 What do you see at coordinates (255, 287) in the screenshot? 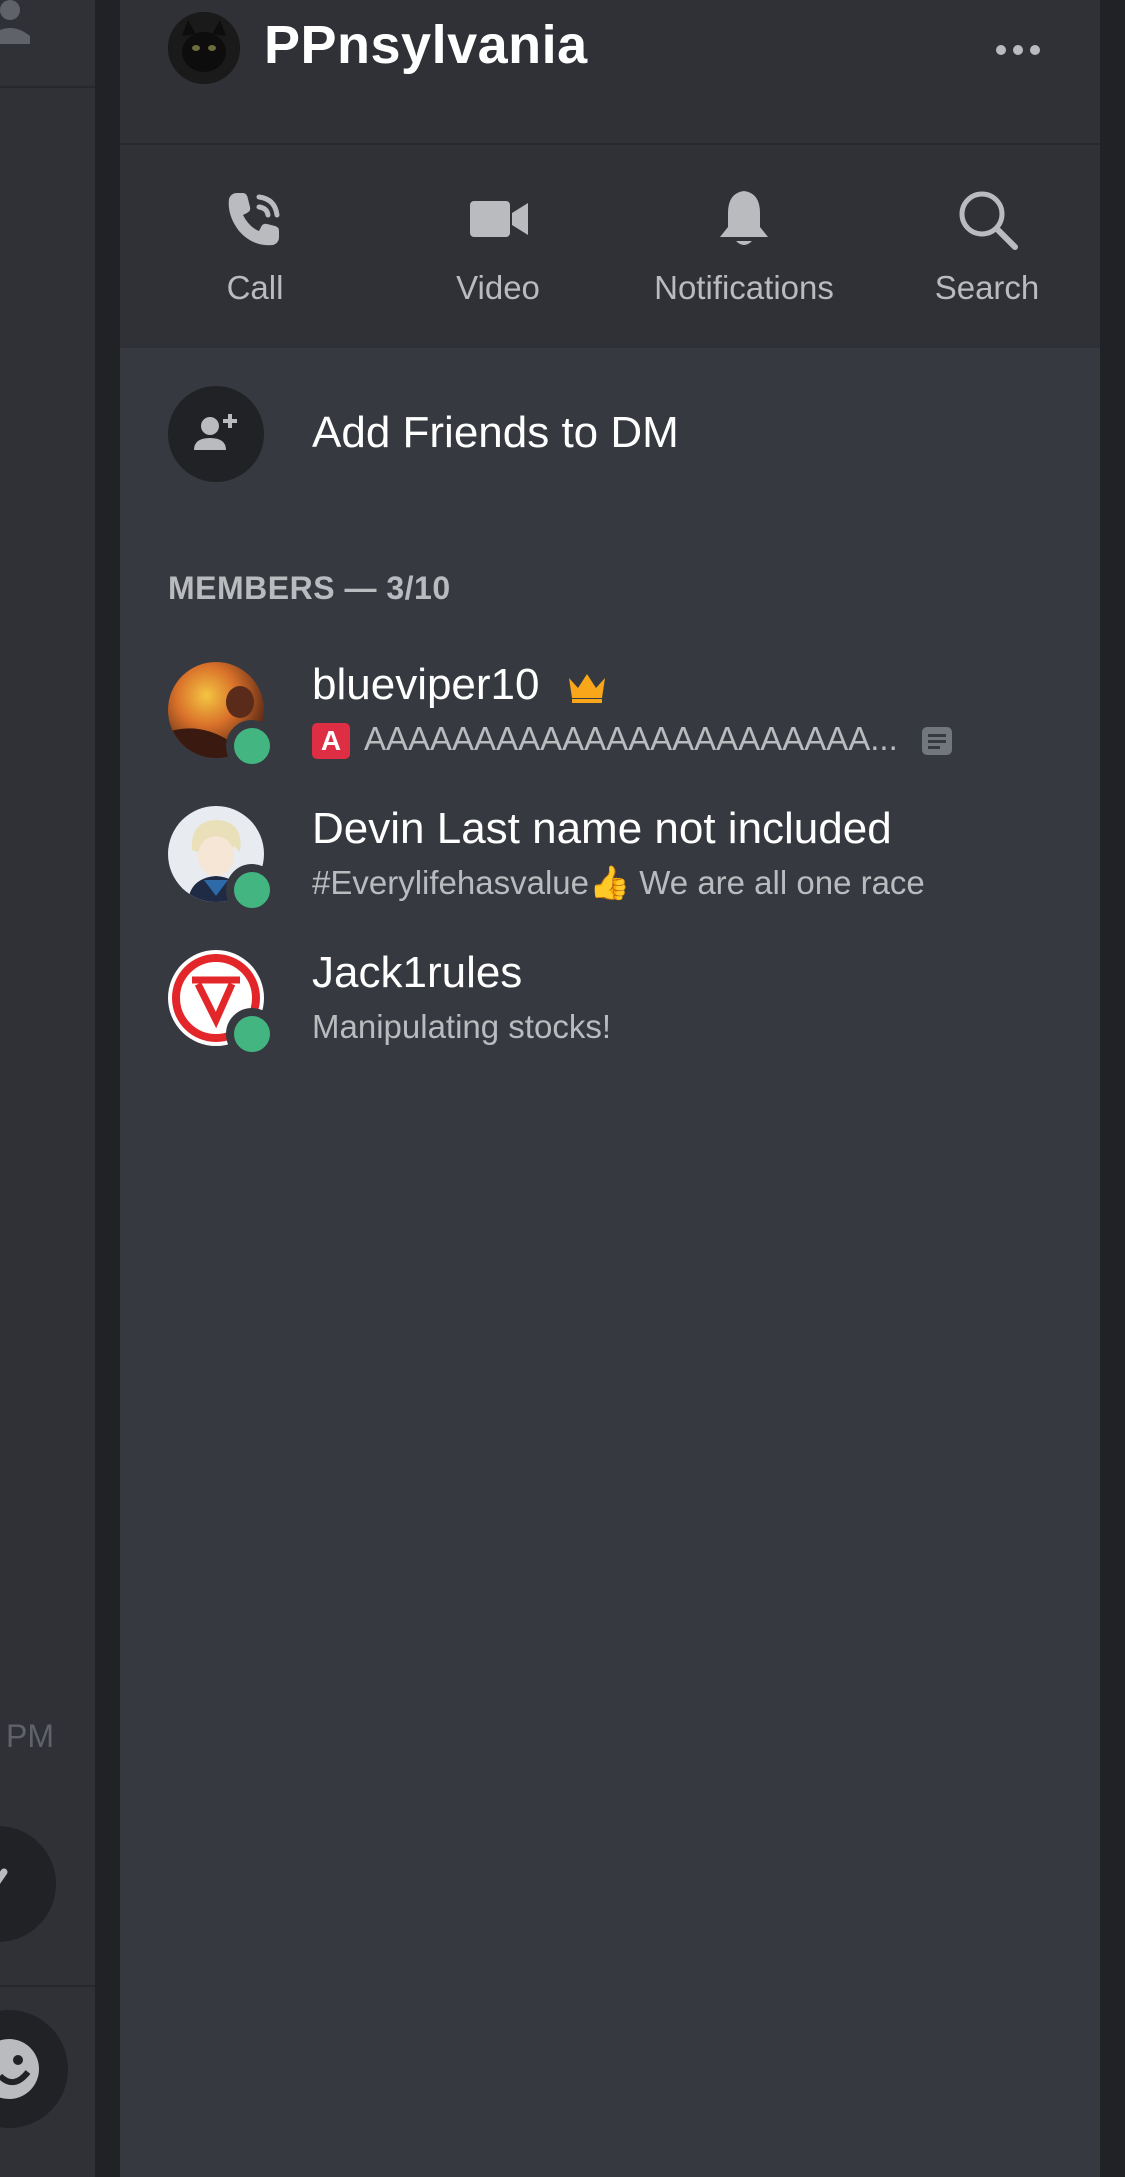
I see `call-label: Call` at bounding box center [255, 287].